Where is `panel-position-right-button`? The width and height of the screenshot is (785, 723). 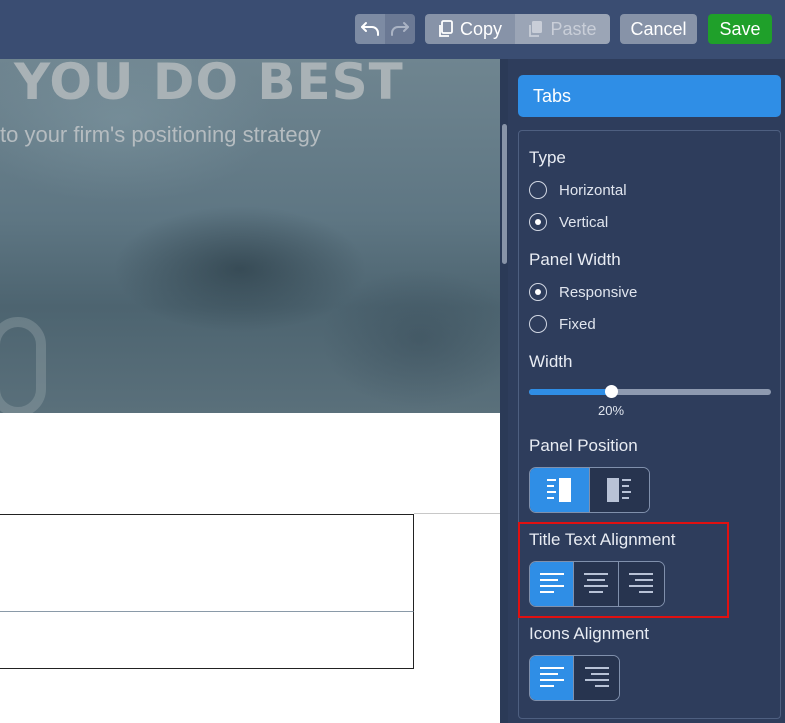 panel-position-right-button is located at coordinates (619, 490).